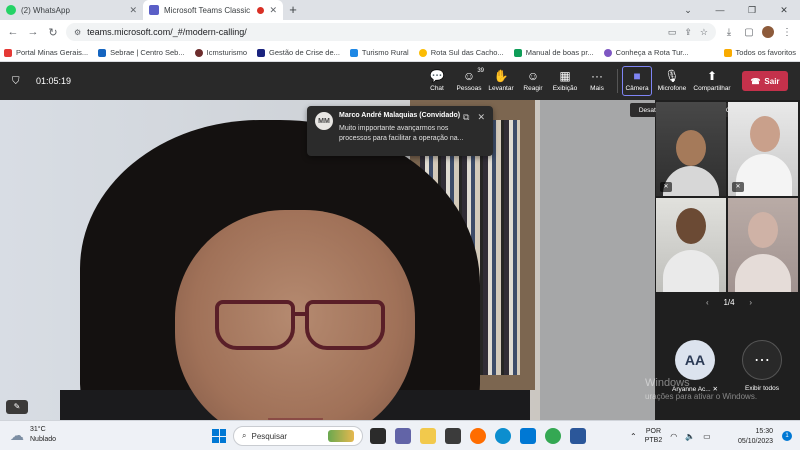  What do you see at coordinates (341, 436) in the screenshot?
I see `search-highlight-image` at bounding box center [341, 436].